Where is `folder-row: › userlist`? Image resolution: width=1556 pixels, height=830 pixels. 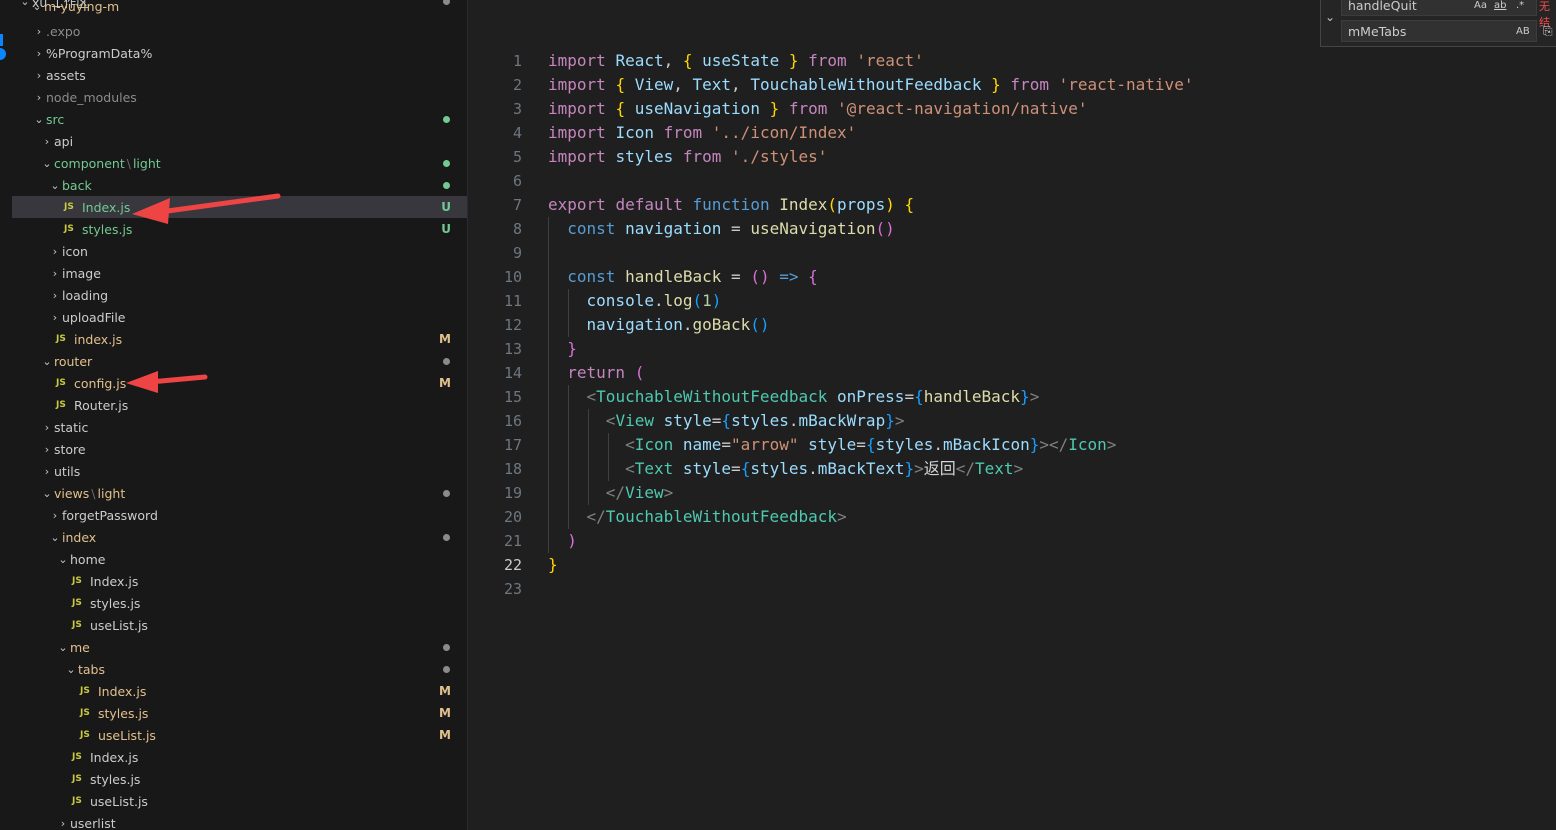
folder-row: › userlist is located at coordinates (239, 821).